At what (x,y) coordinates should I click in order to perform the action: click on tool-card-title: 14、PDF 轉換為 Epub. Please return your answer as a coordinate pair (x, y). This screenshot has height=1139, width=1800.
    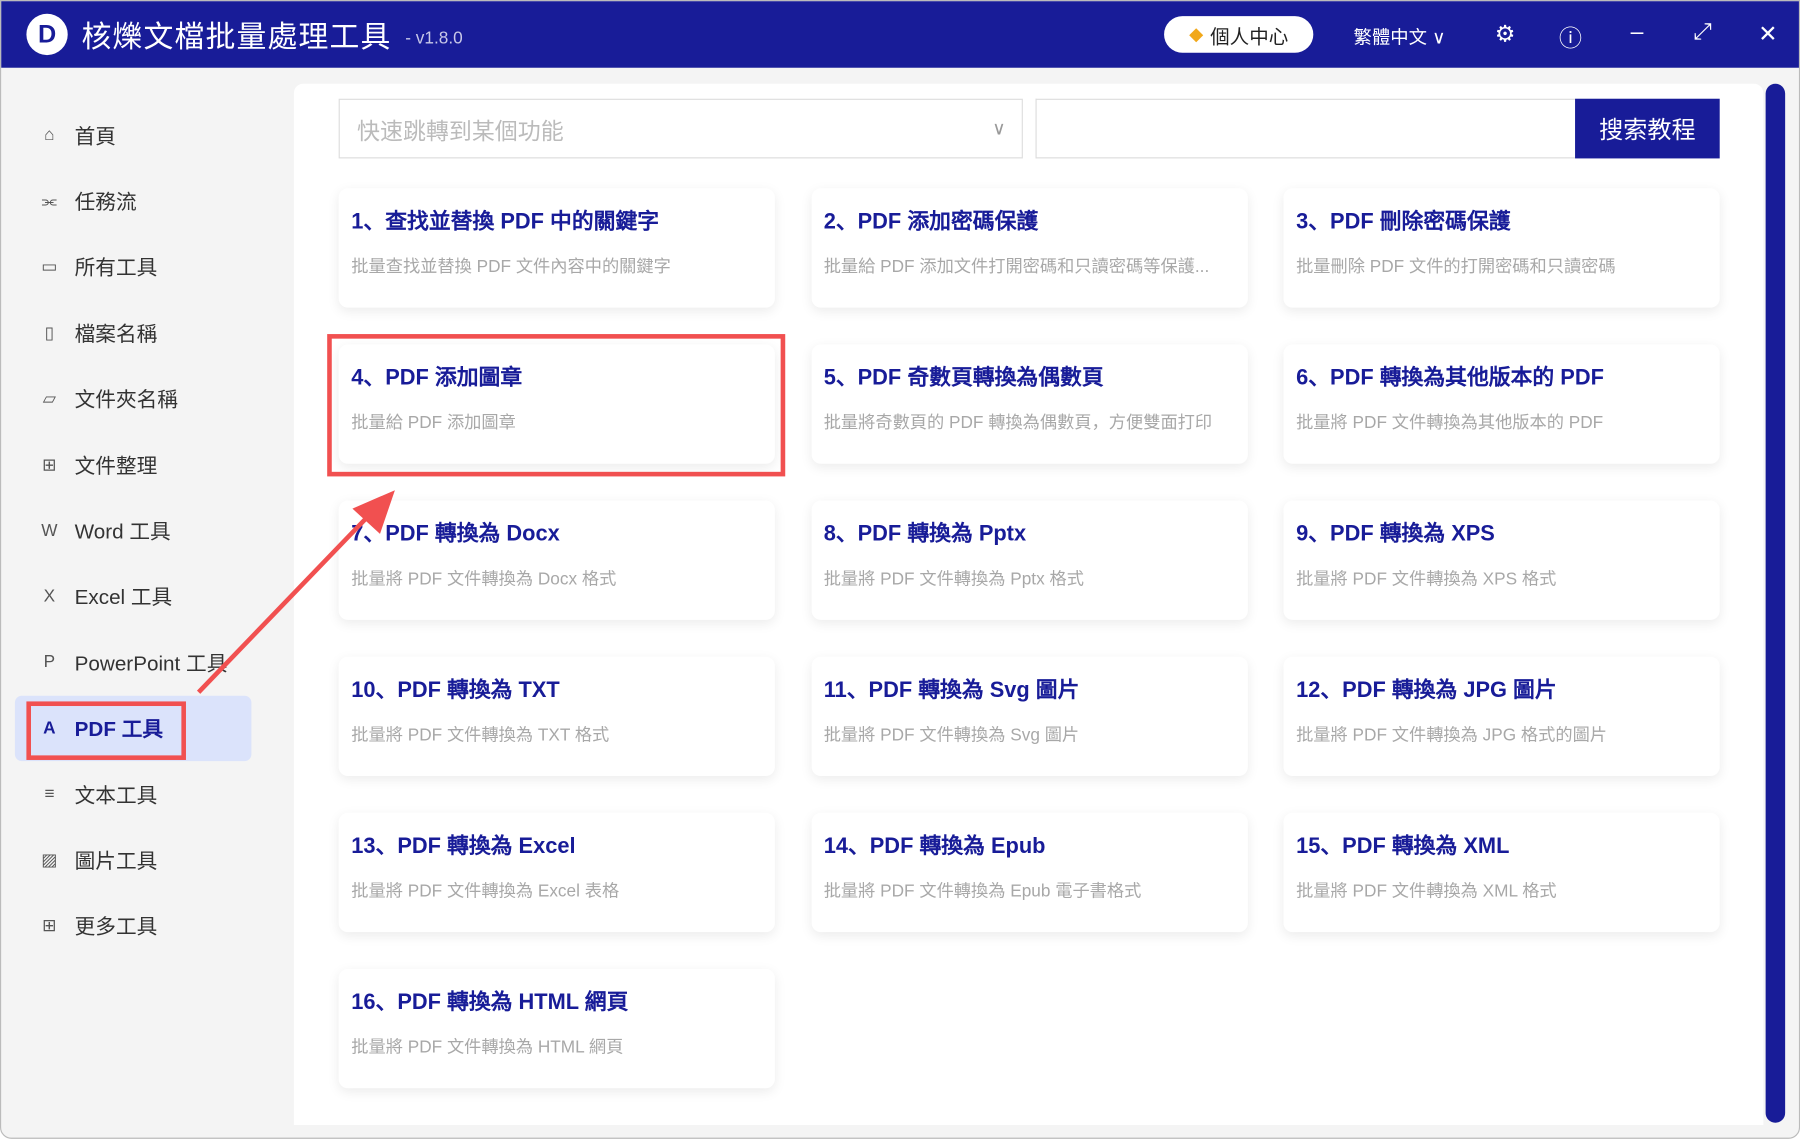
    Looking at the image, I should click on (934, 846).